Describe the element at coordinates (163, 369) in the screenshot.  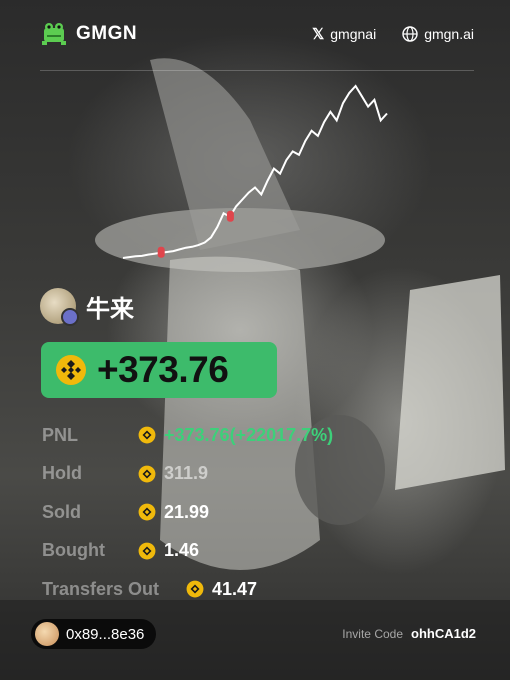
I see `pnl-amount: +373.76` at that location.